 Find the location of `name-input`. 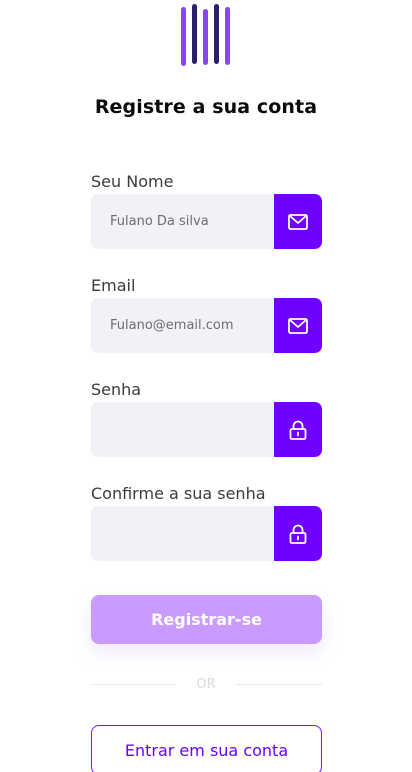

name-input is located at coordinates (182, 221).